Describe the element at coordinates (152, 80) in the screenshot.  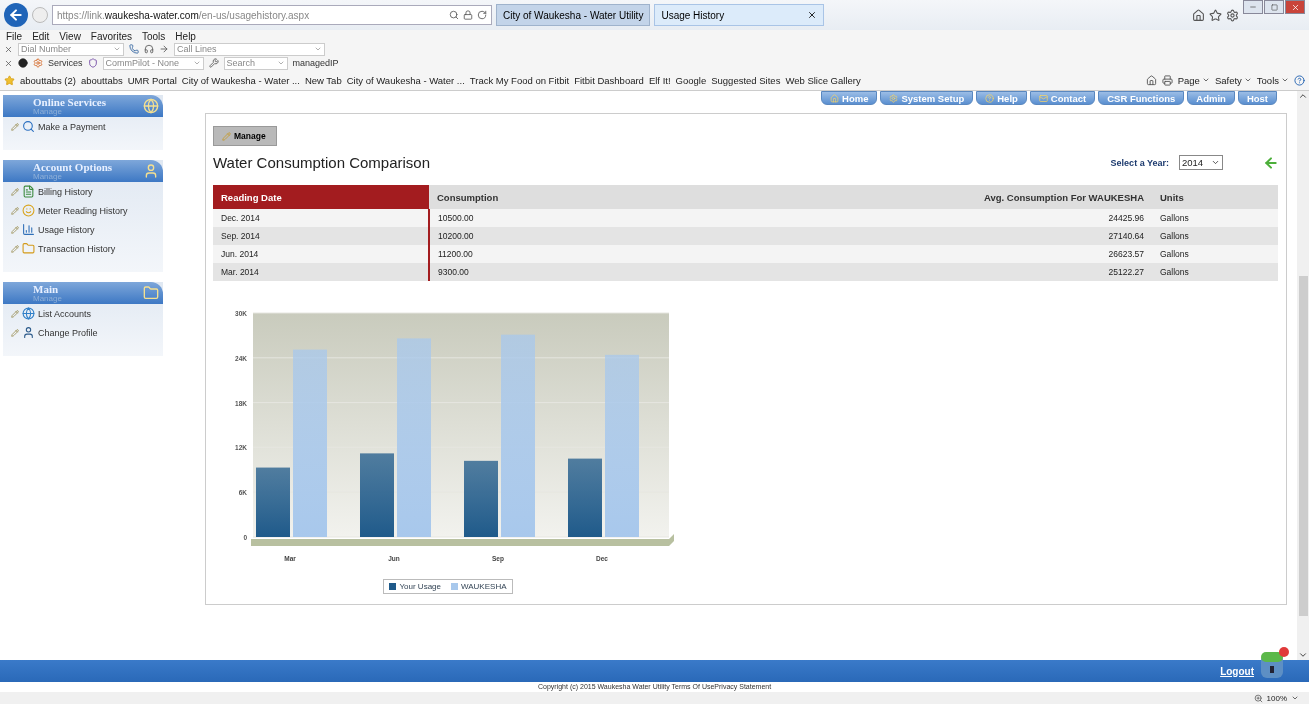
I see `favorite-link: UMR Portal` at that location.